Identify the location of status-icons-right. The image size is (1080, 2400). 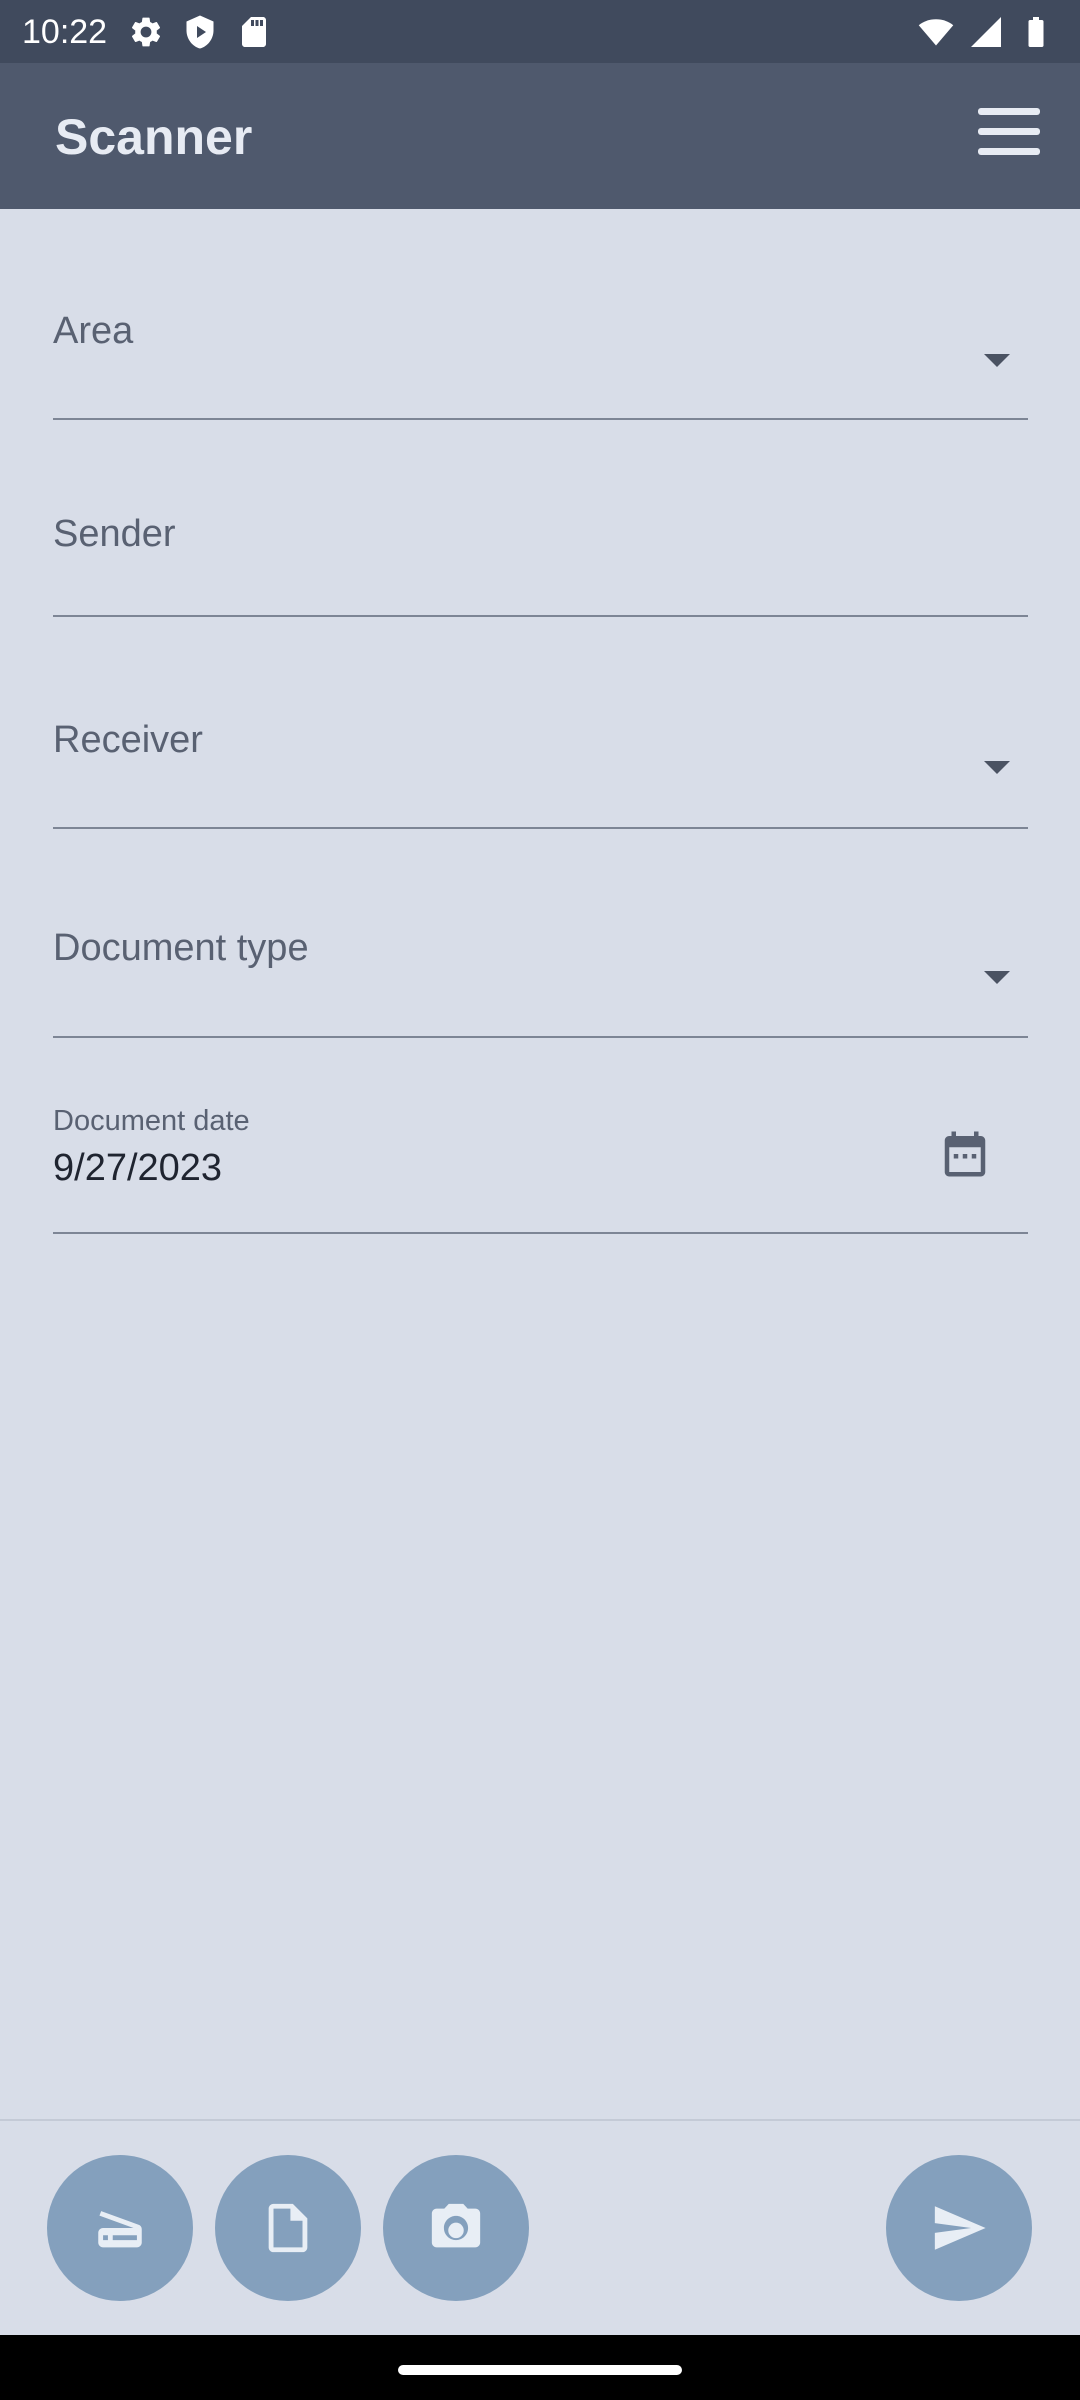
(986, 32).